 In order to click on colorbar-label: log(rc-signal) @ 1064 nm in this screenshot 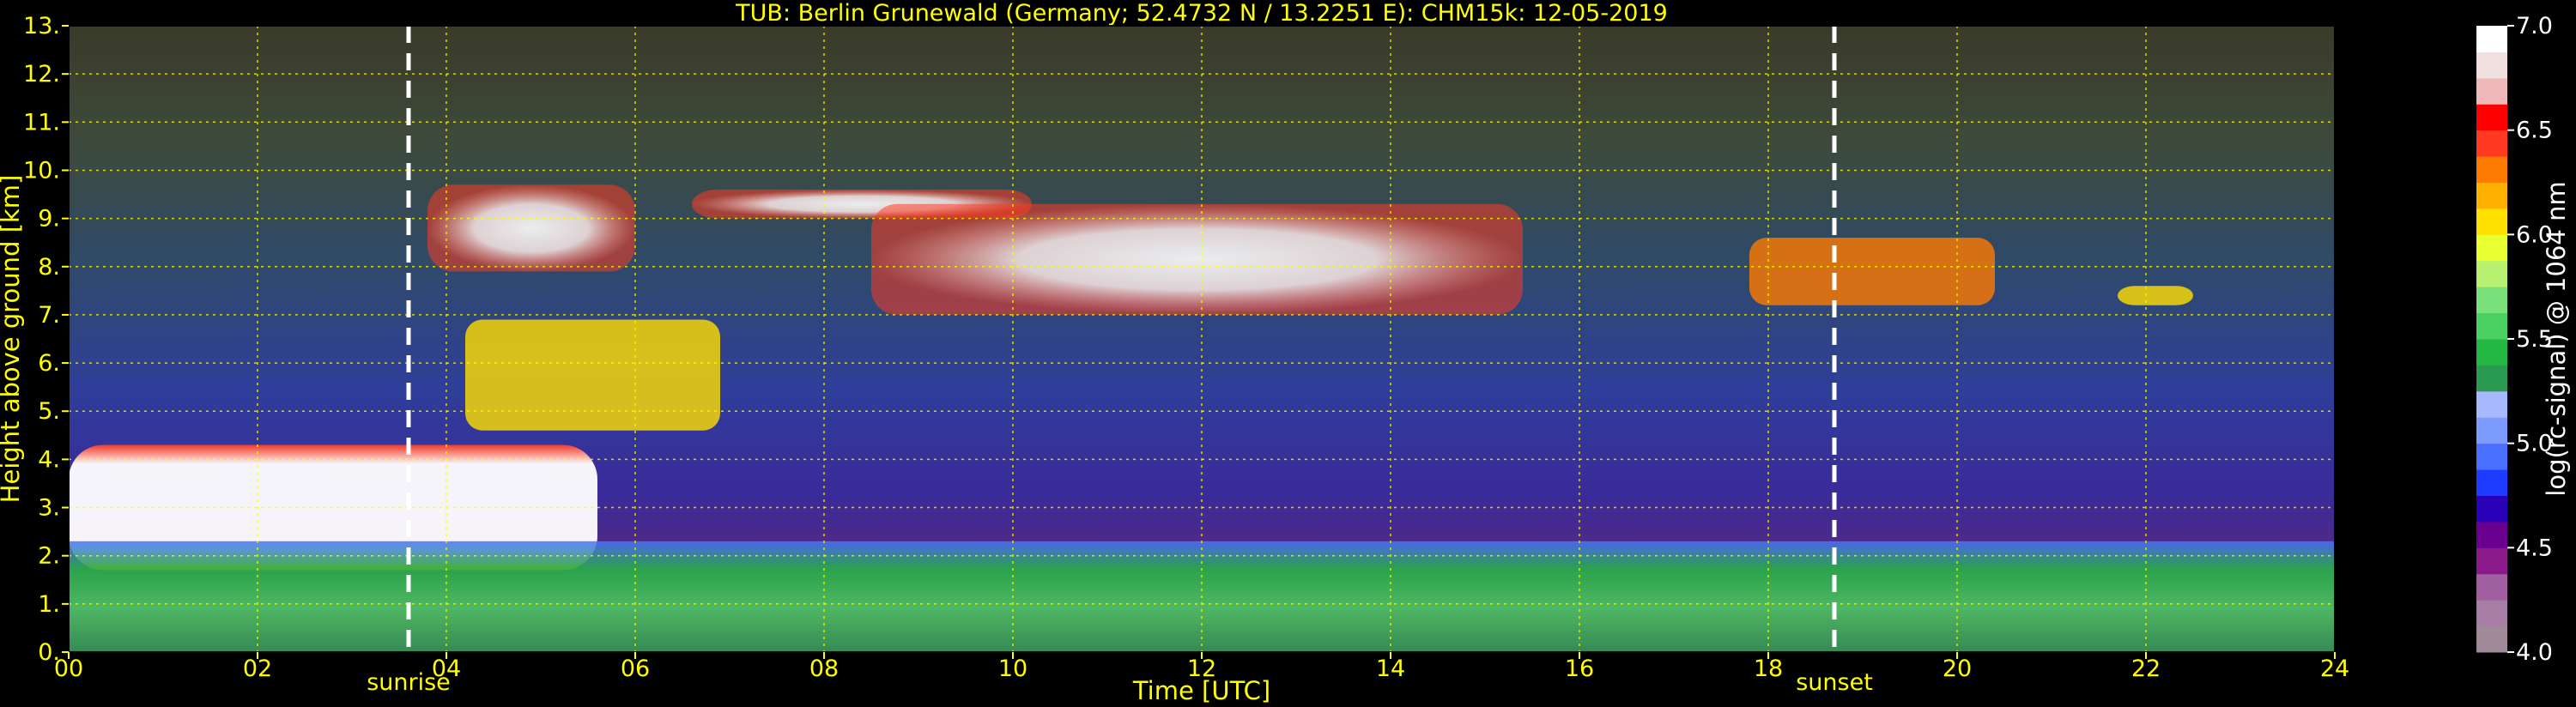, I will do `click(2556, 338)`.